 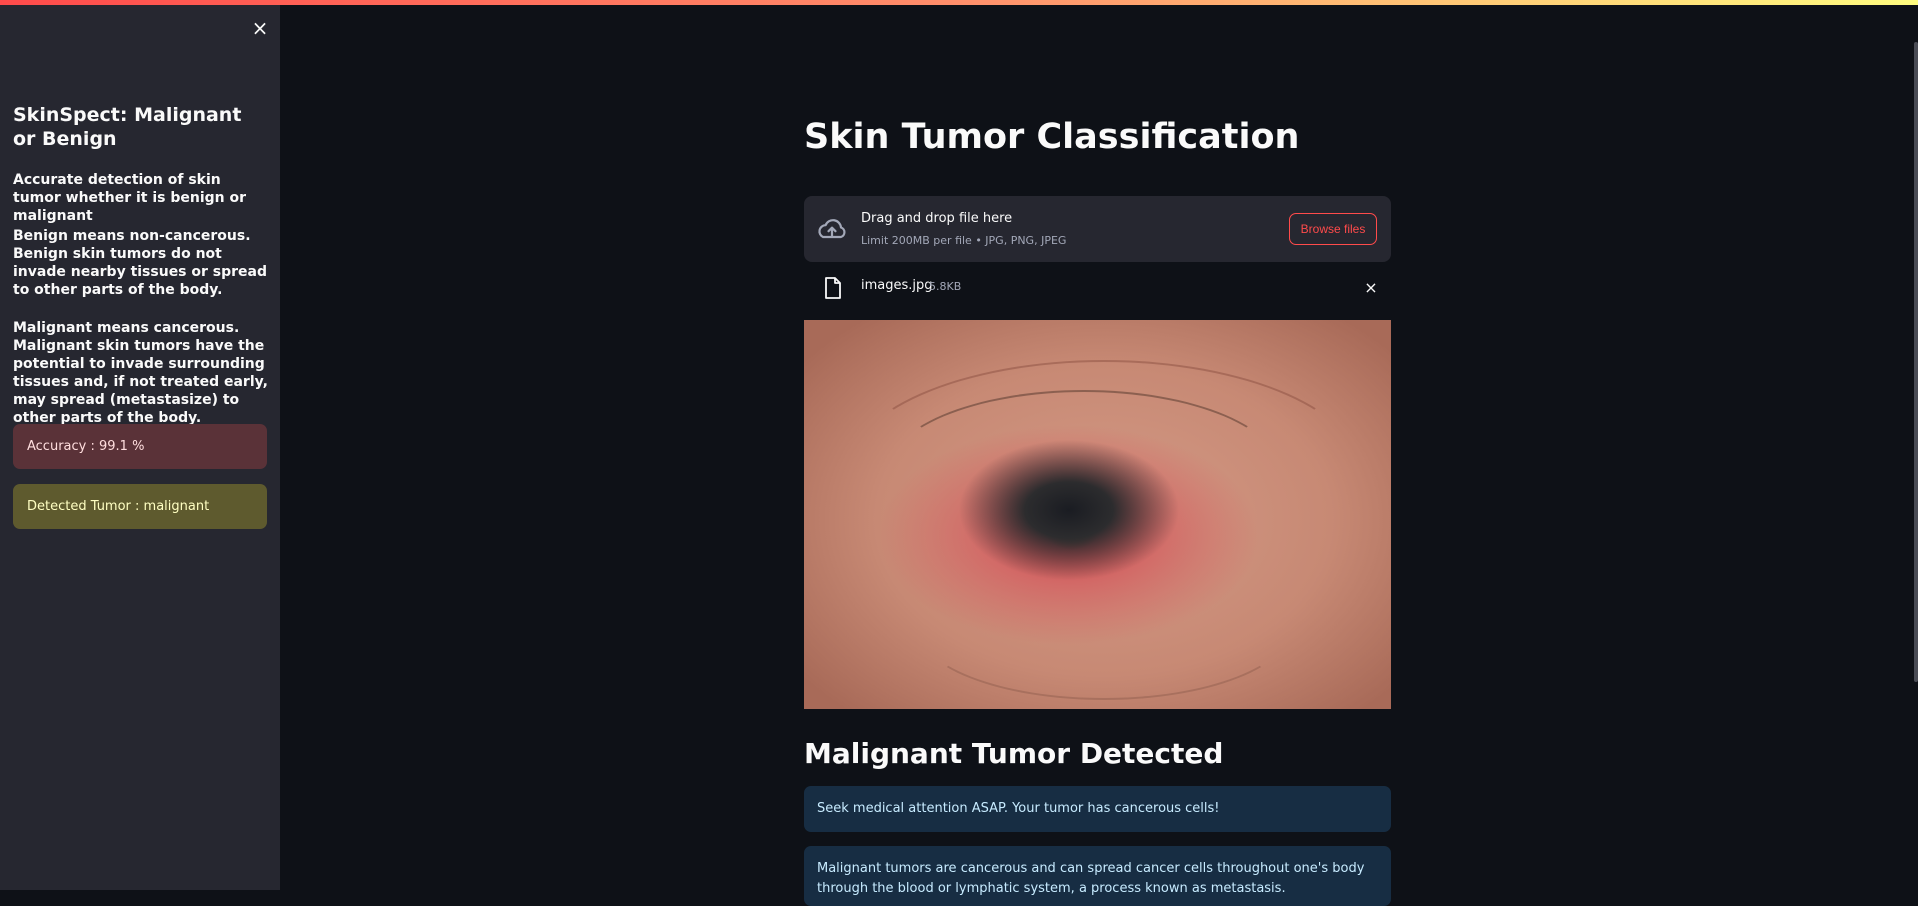 I want to click on scrollbar, so click(x=1916, y=362).